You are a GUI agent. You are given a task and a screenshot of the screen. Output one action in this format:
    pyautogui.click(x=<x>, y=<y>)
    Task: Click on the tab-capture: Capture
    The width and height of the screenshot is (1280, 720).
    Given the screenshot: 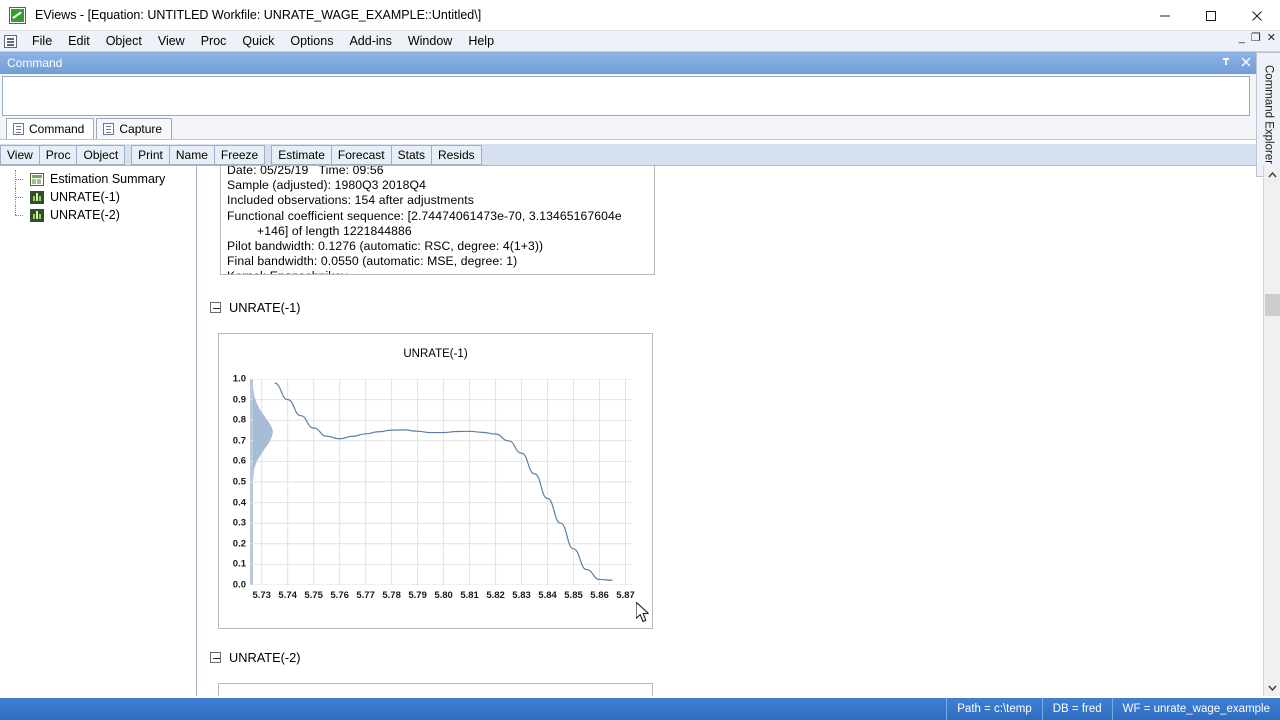 What is the action you would take?
    pyautogui.click(x=134, y=128)
    